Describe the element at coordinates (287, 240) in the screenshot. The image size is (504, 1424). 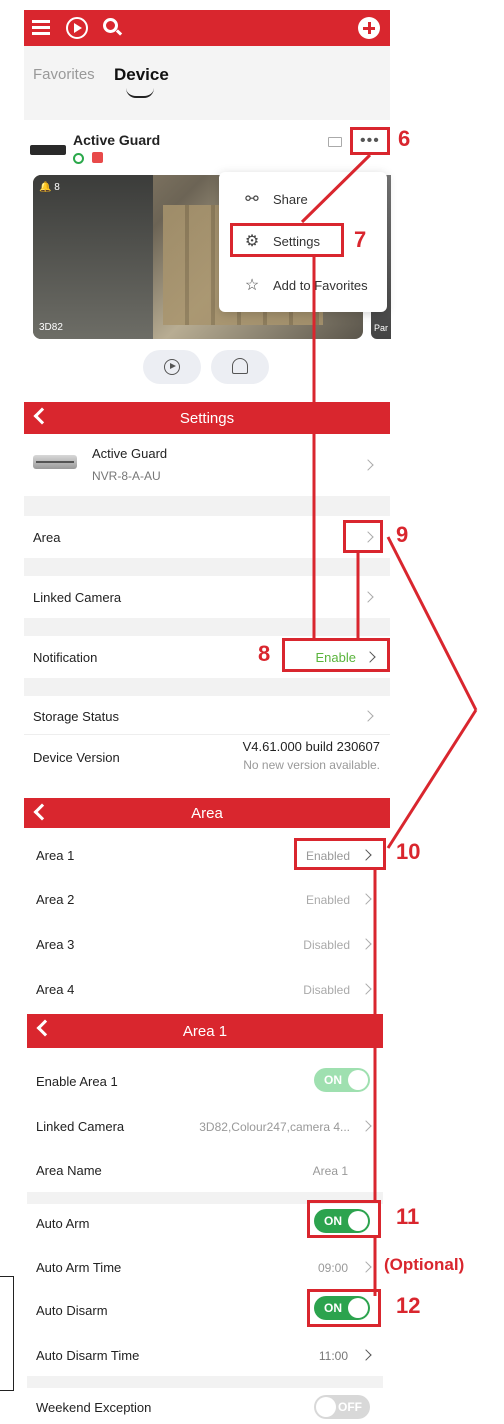
I see `highlight-settings` at that location.